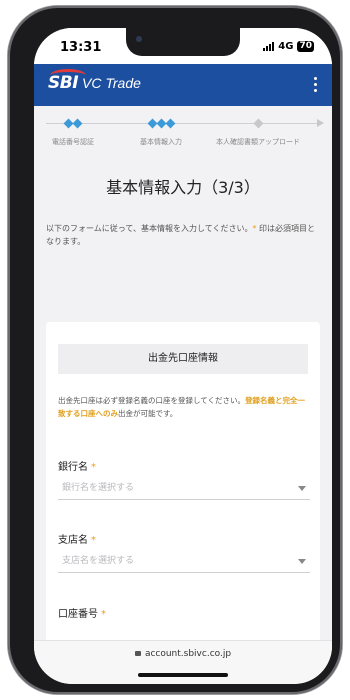  I want to click on step-label: 本人確認書類アップロード, so click(258, 142).